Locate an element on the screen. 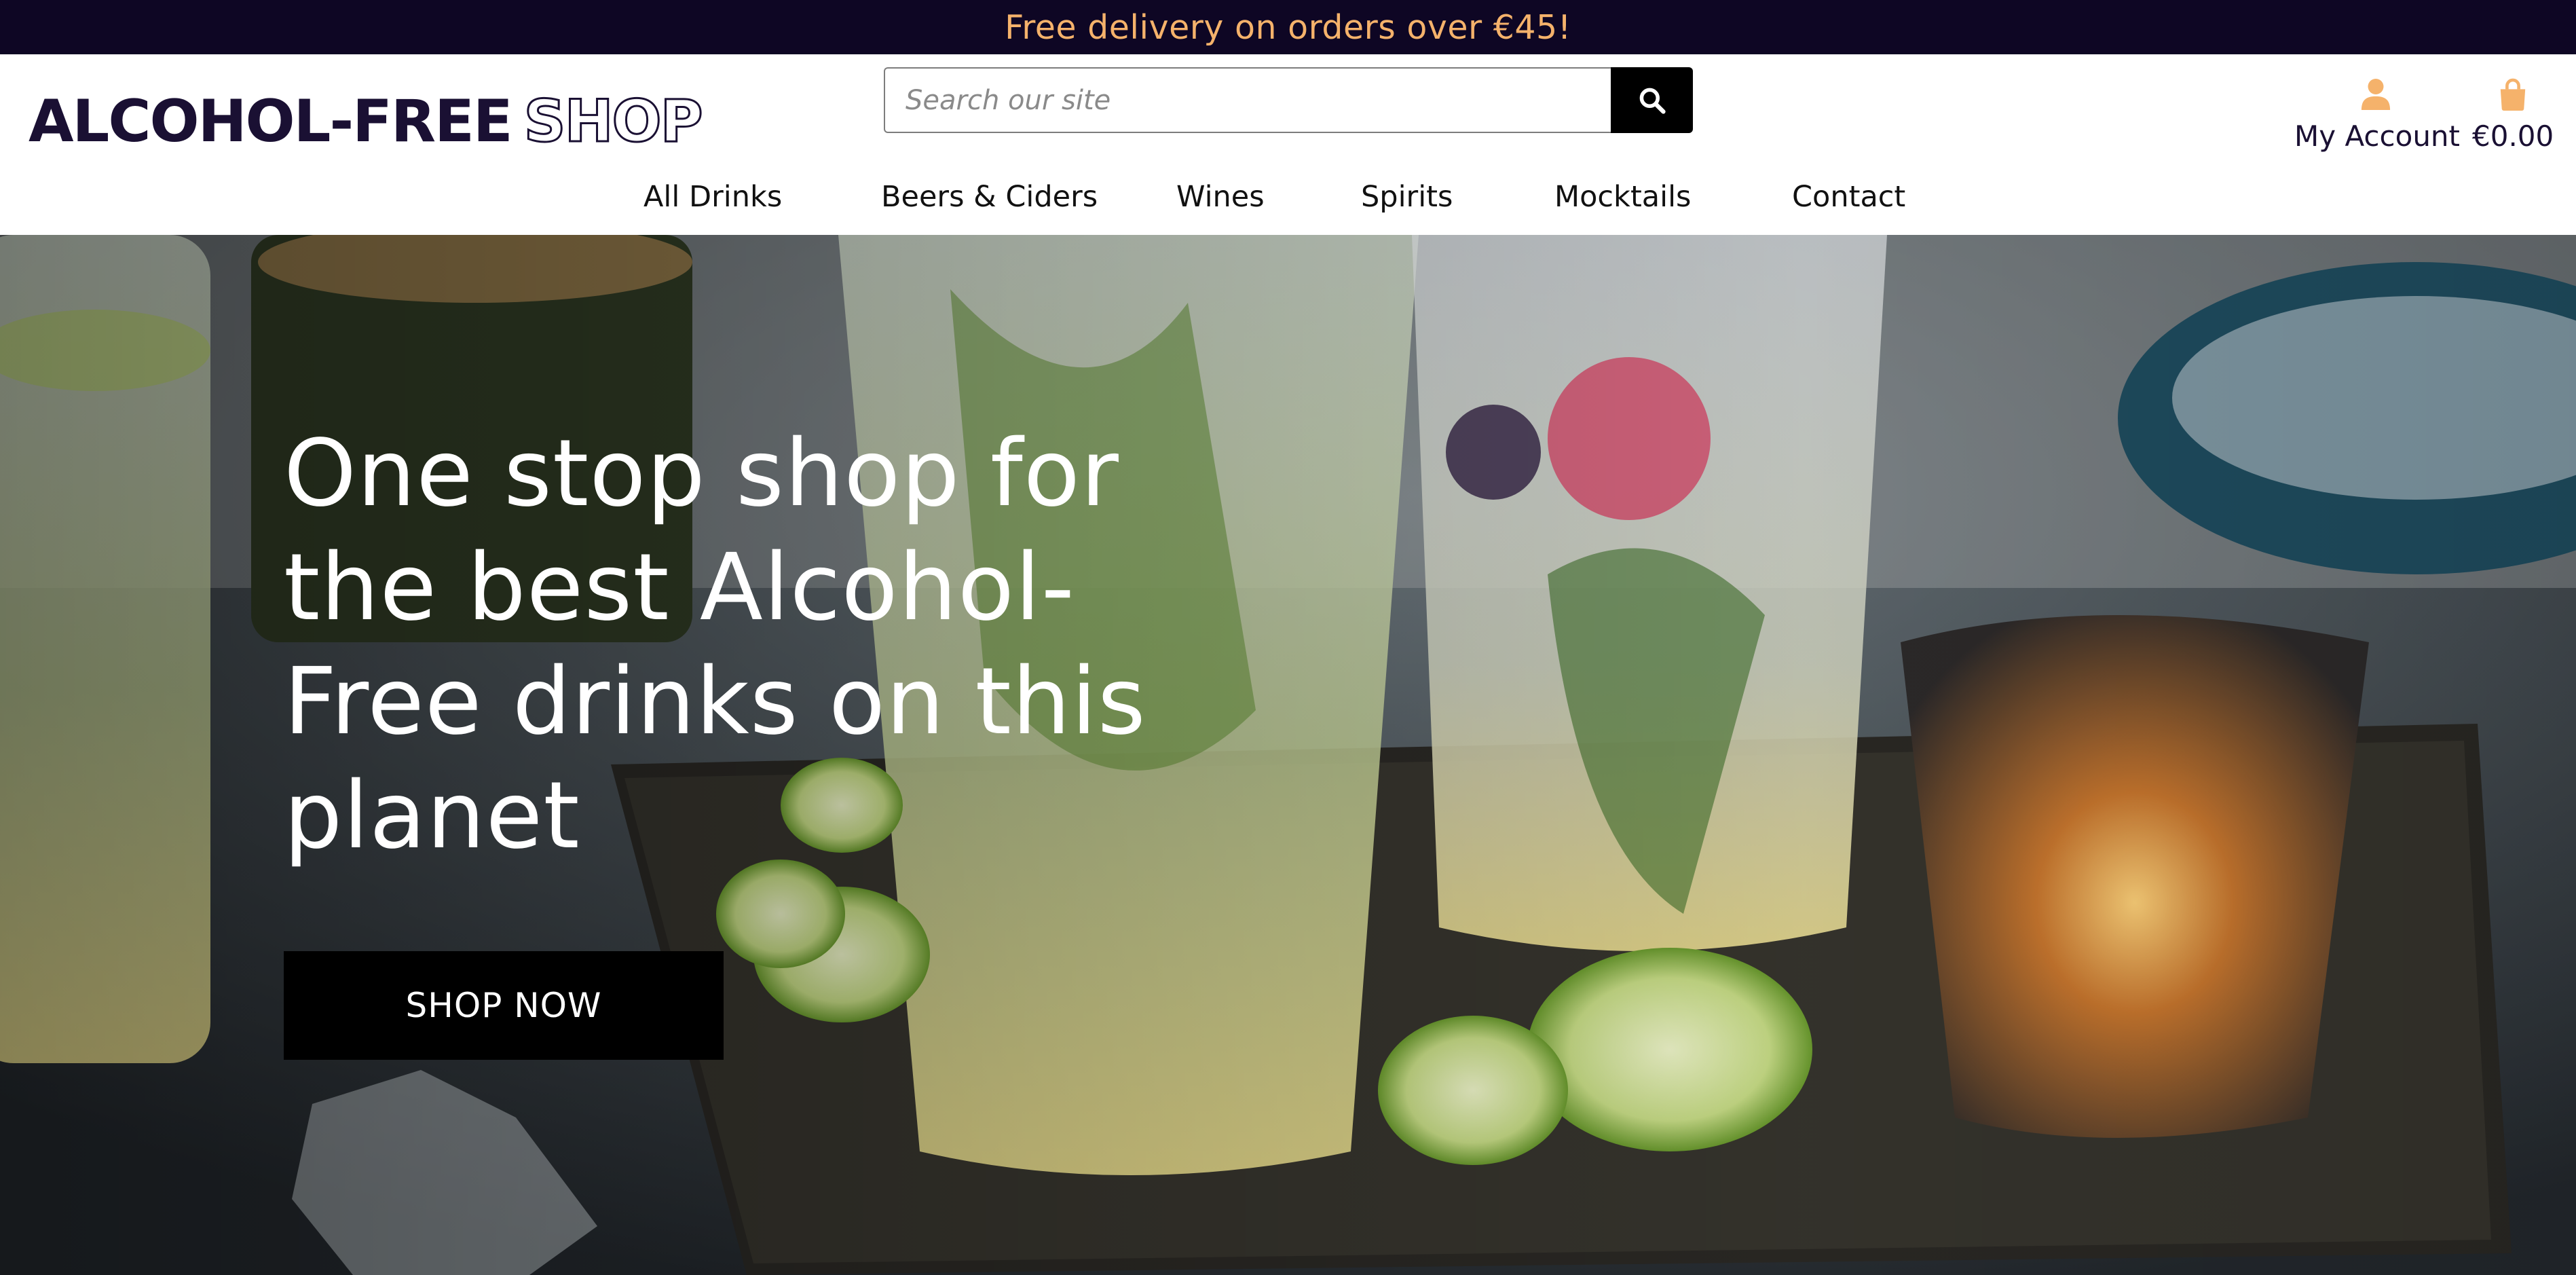  my-account-label: My Account is located at coordinates (2378, 136).